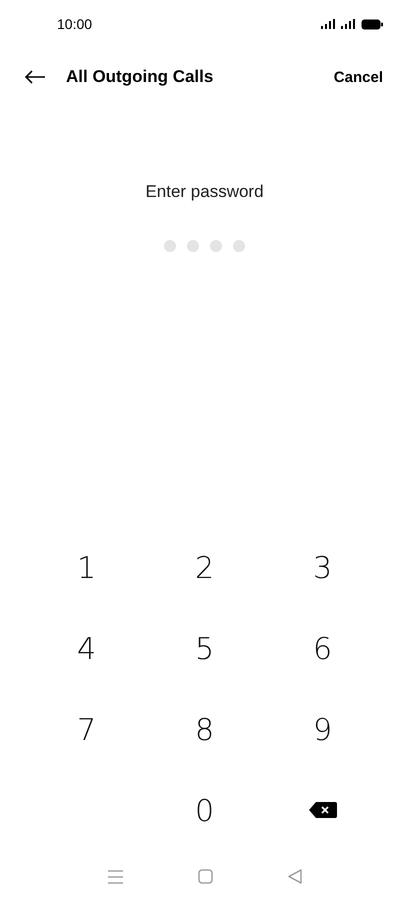 The image size is (409, 910). Describe the element at coordinates (115, 877) in the screenshot. I see `menu-icon` at that location.